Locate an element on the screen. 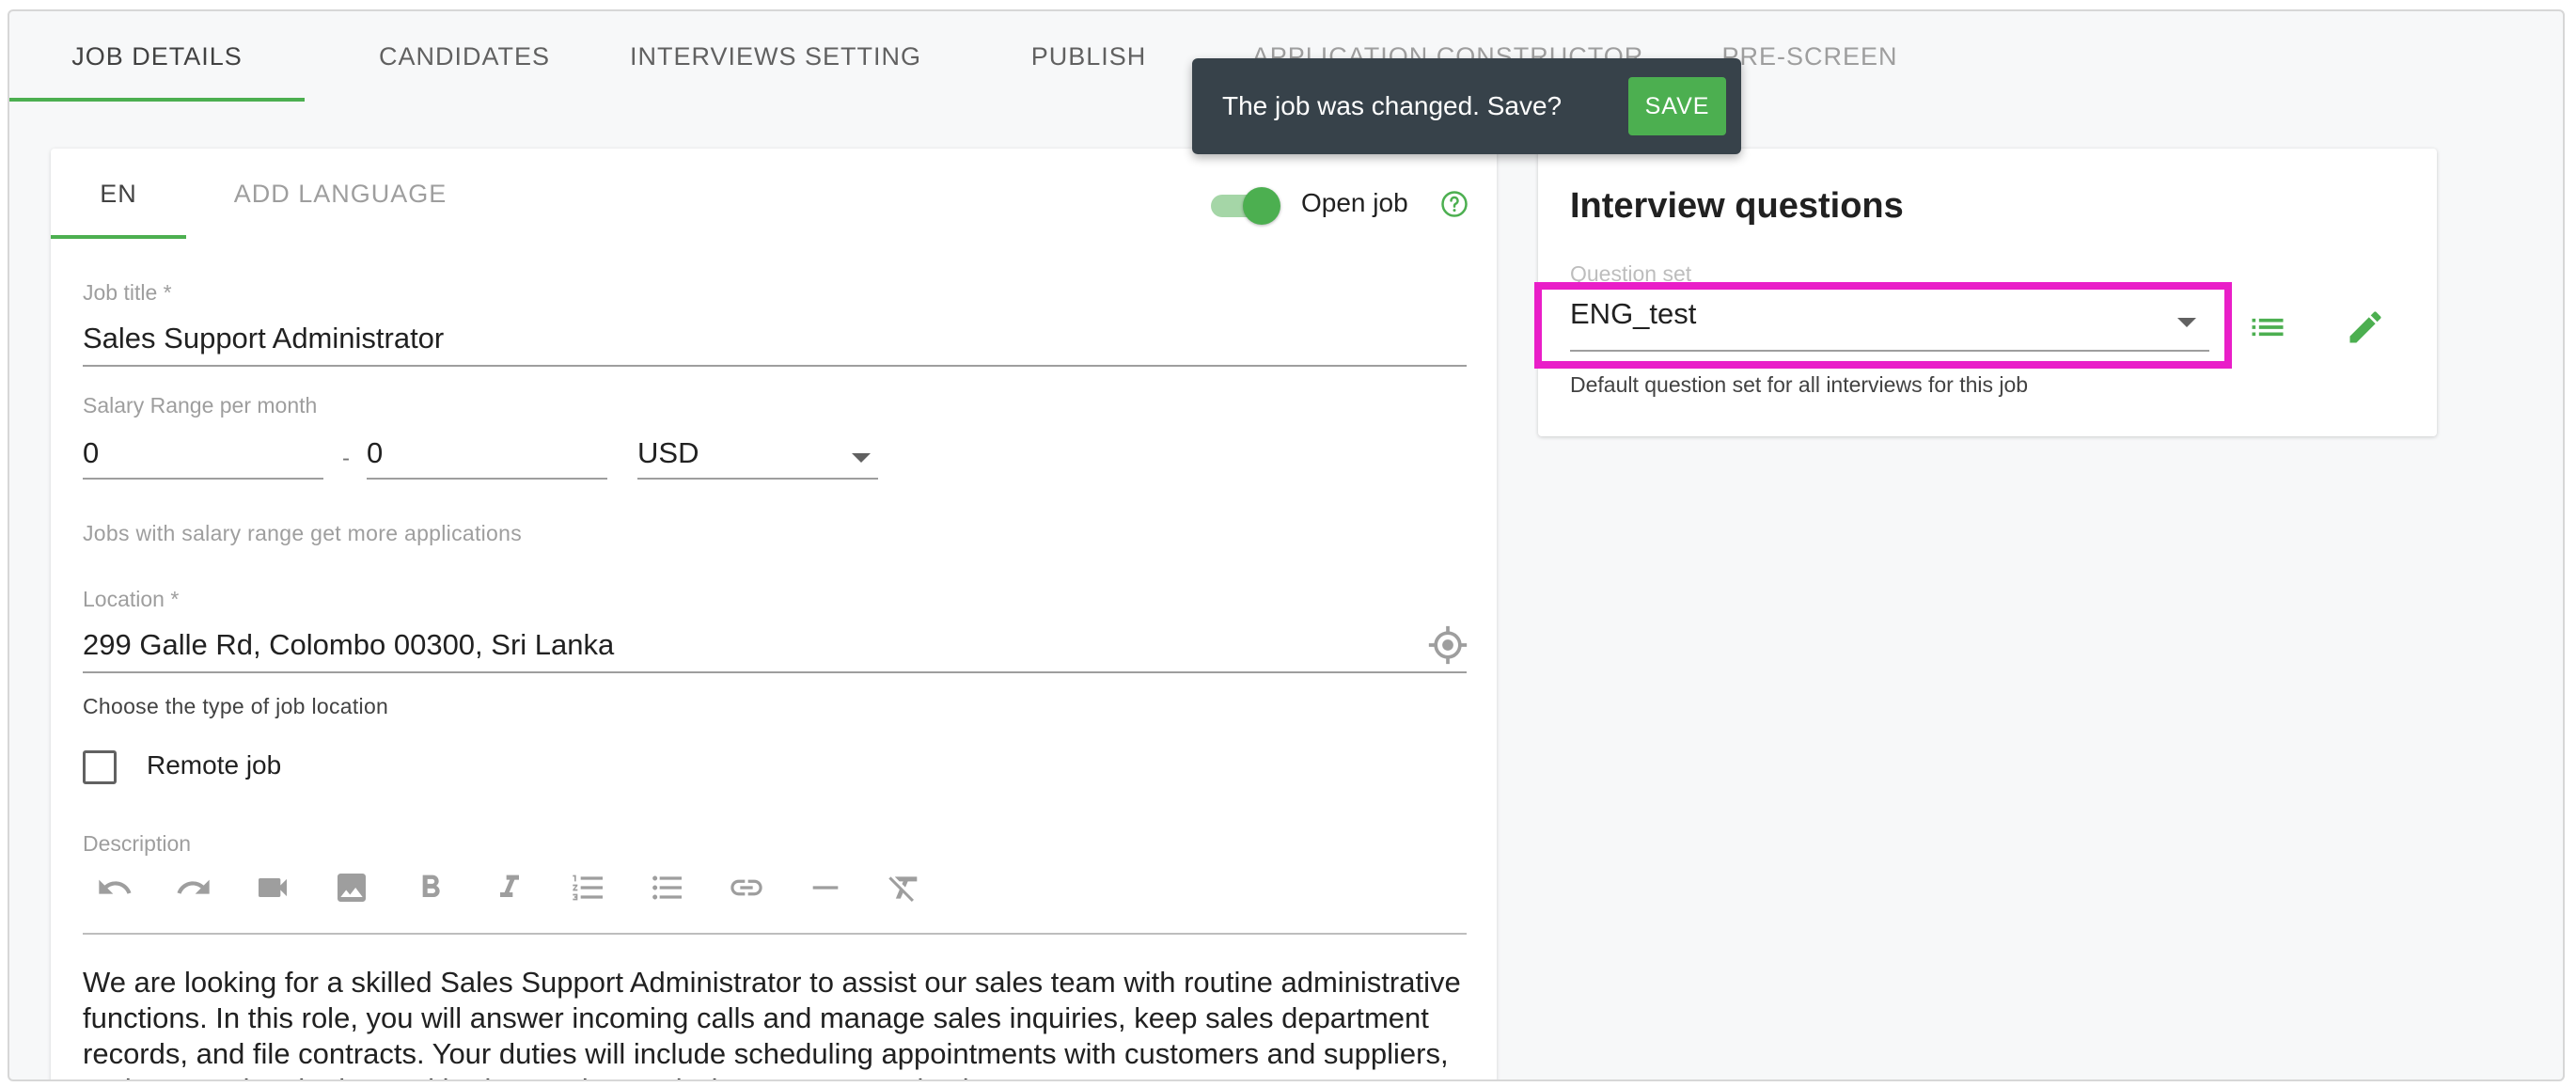 This screenshot has width=2576, height=1087. currency-select: USD is located at coordinates (668, 453).